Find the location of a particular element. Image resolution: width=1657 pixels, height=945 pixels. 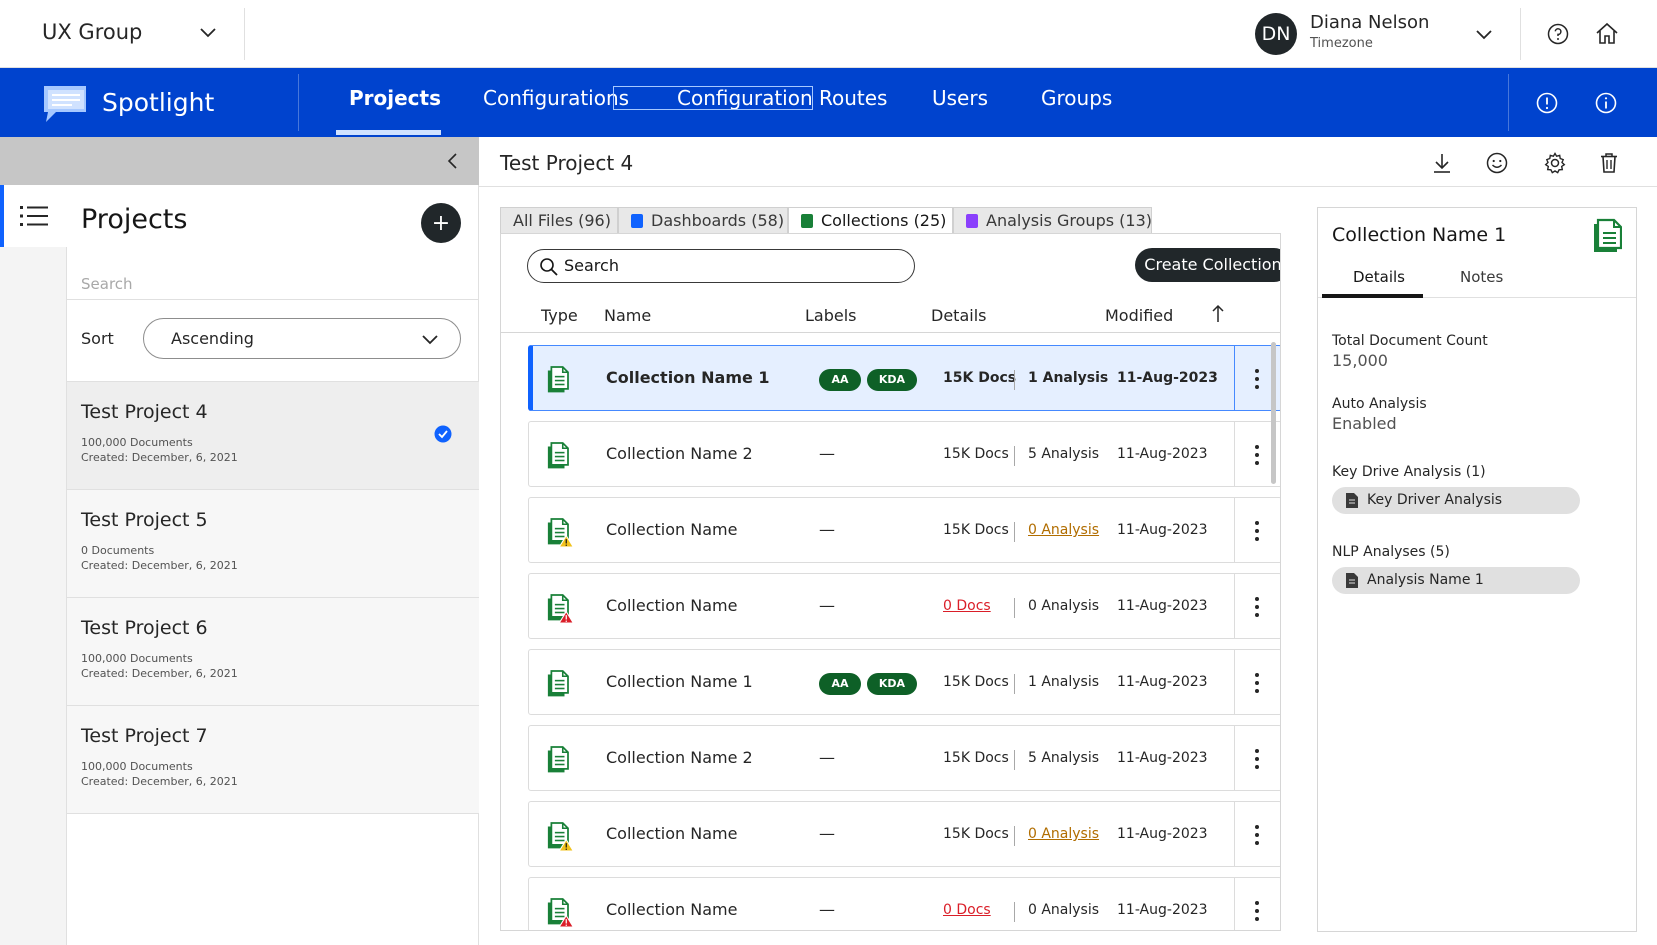

create-collection-button: Create Collection is located at coordinates (1207, 265).